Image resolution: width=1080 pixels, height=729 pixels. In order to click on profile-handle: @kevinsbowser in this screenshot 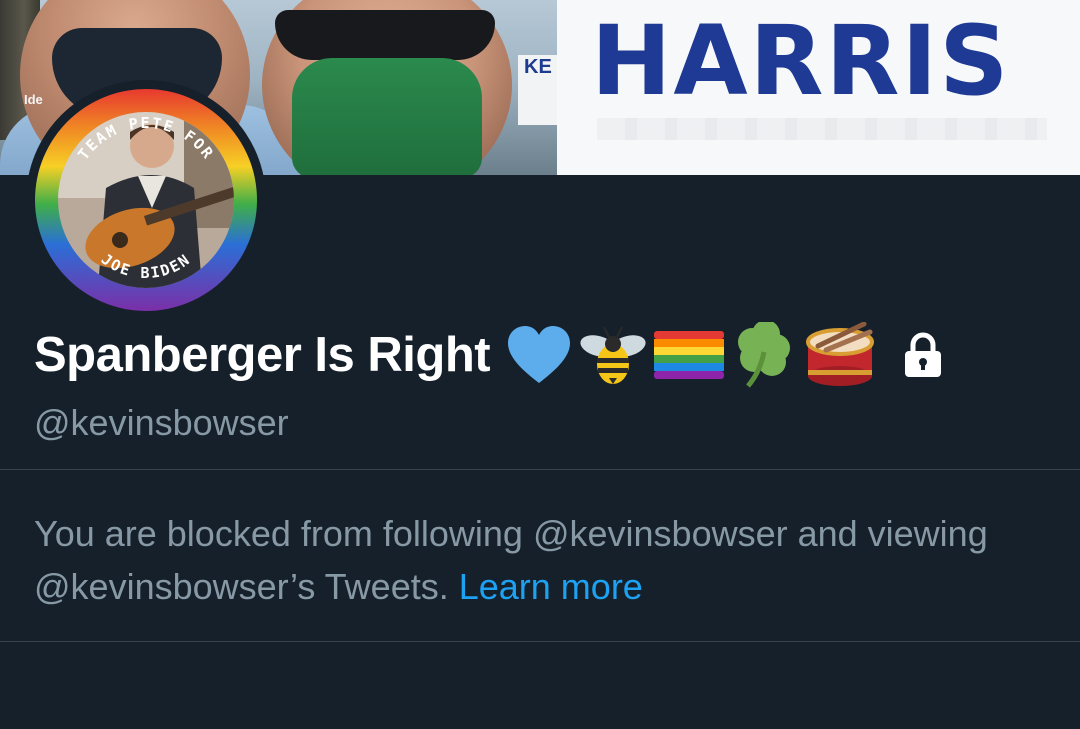, I will do `click(161, 422)`.